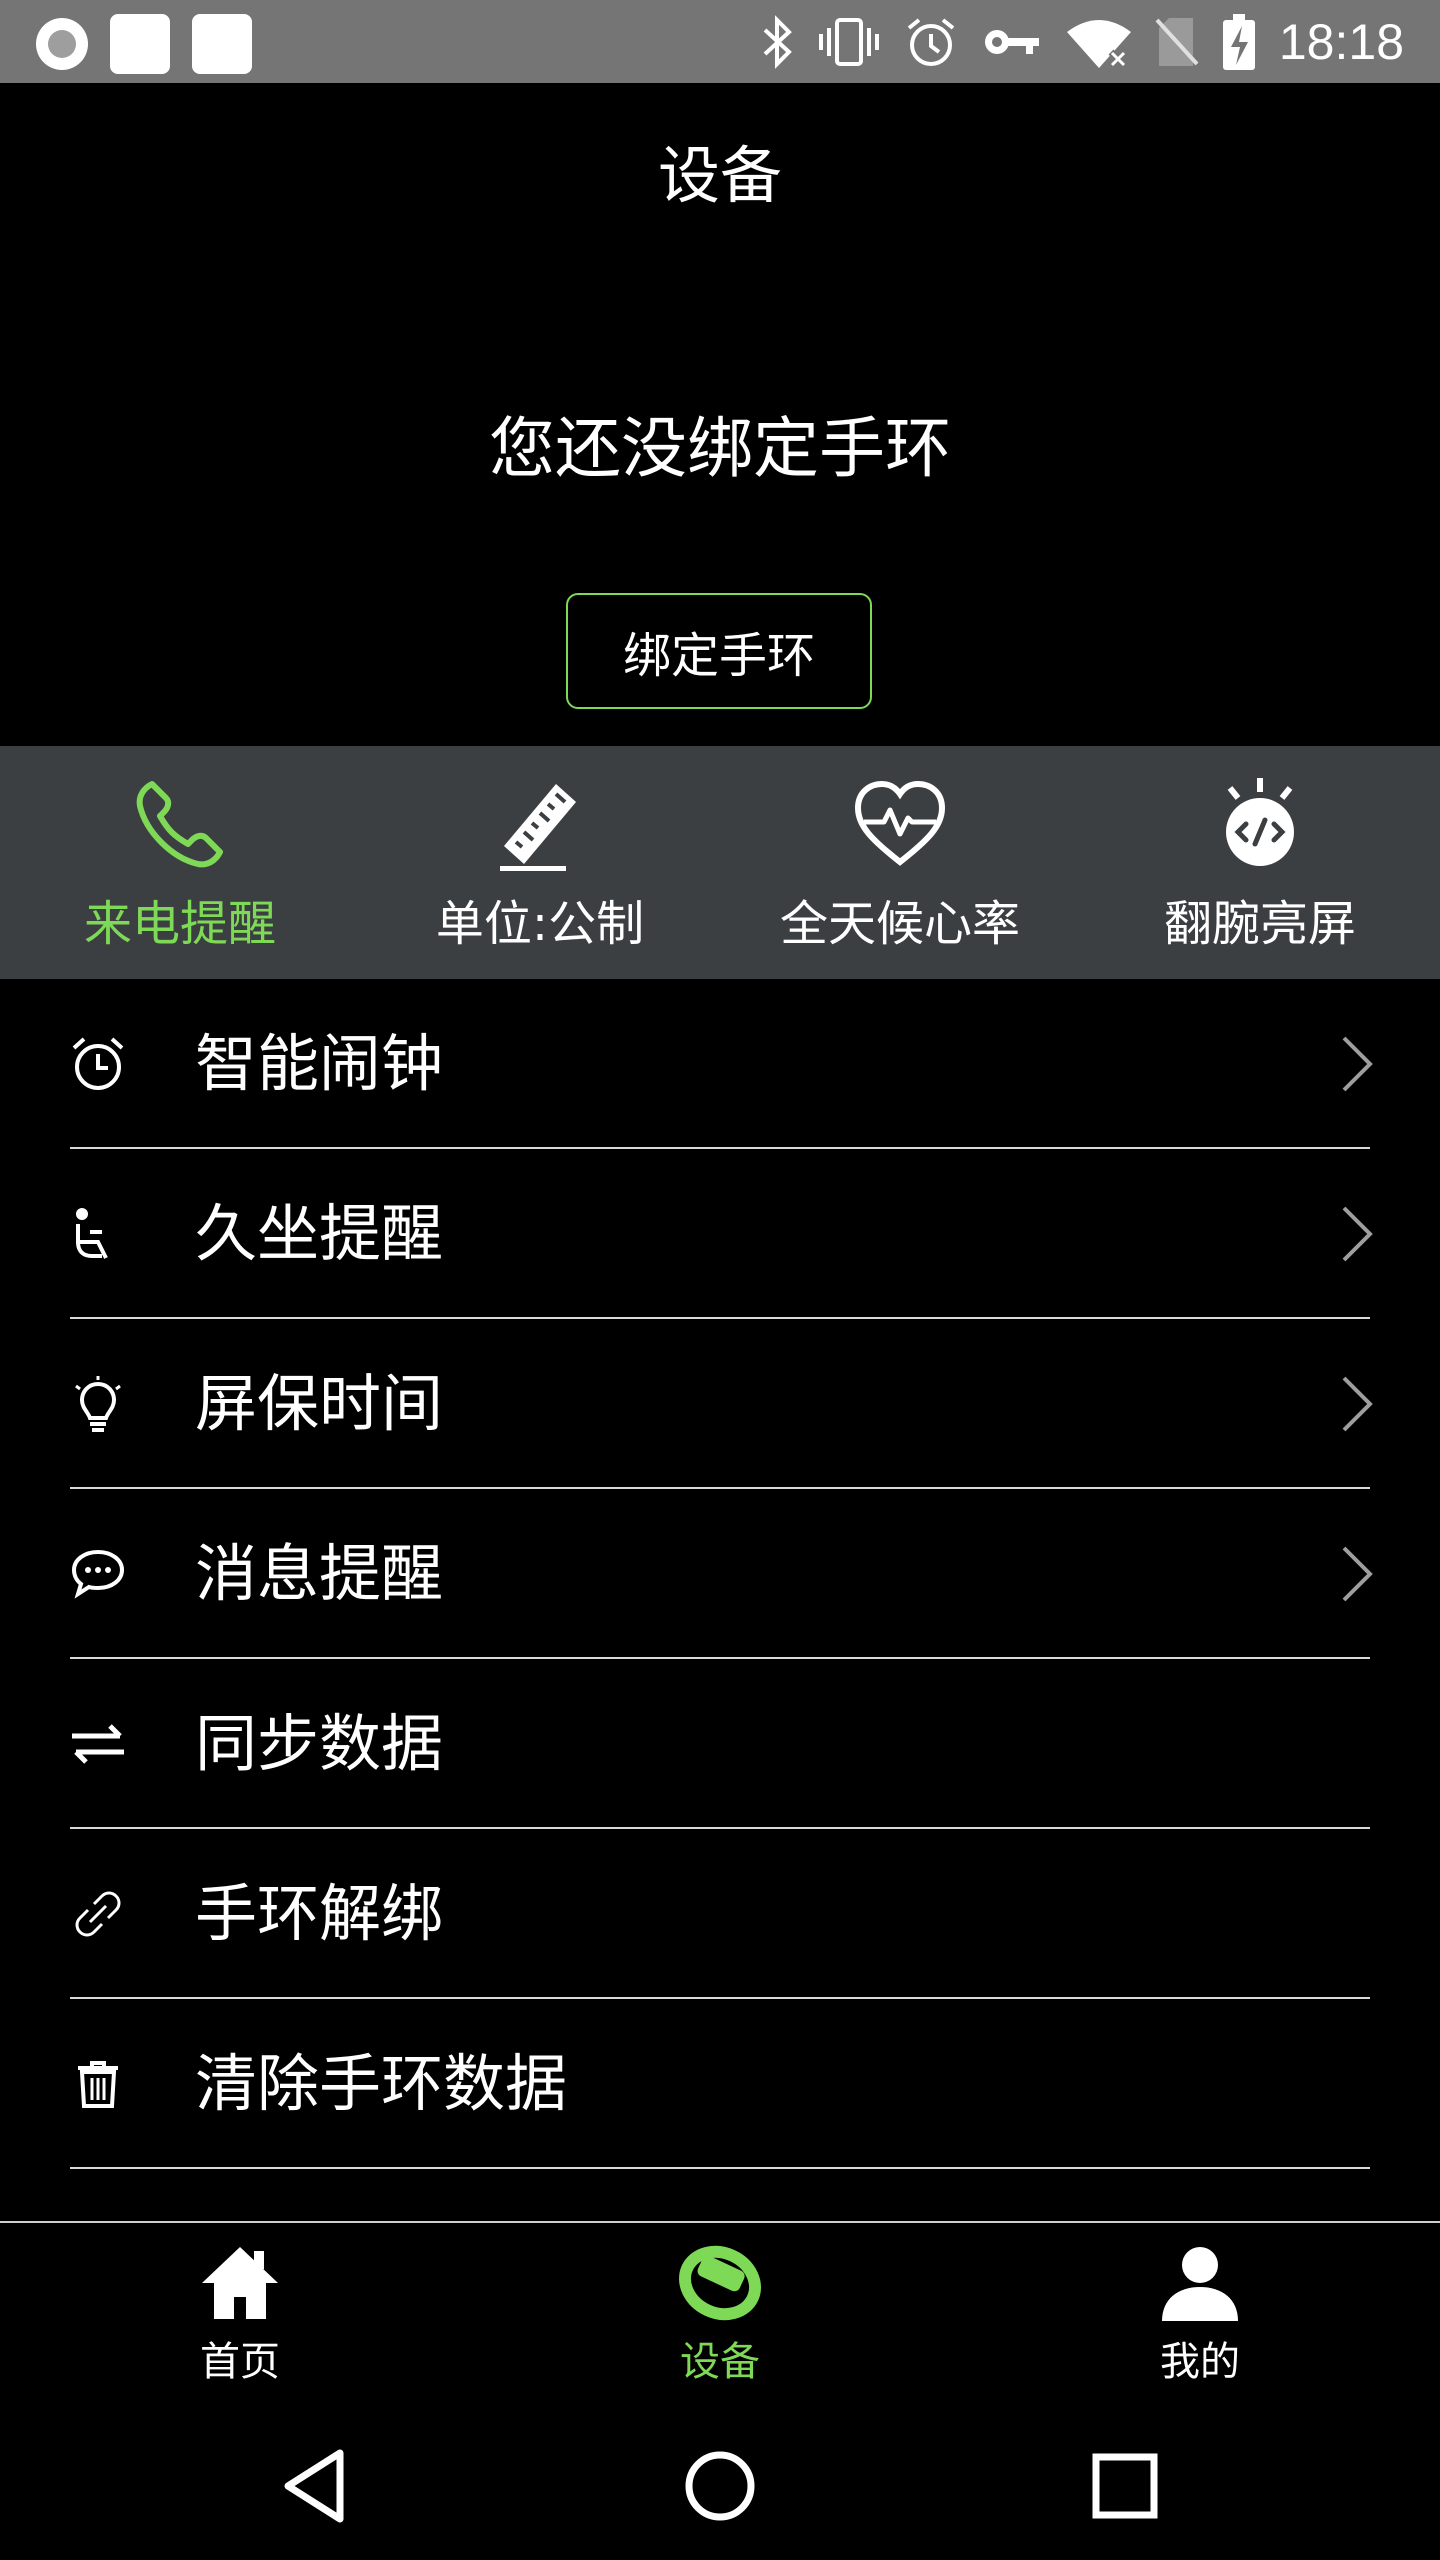 This screenshot has height=2560, width=1440. Describe the element at coordinates (381, 2083) in the screenshot. I see `settings-row-label: 清除手环数据` at that location.